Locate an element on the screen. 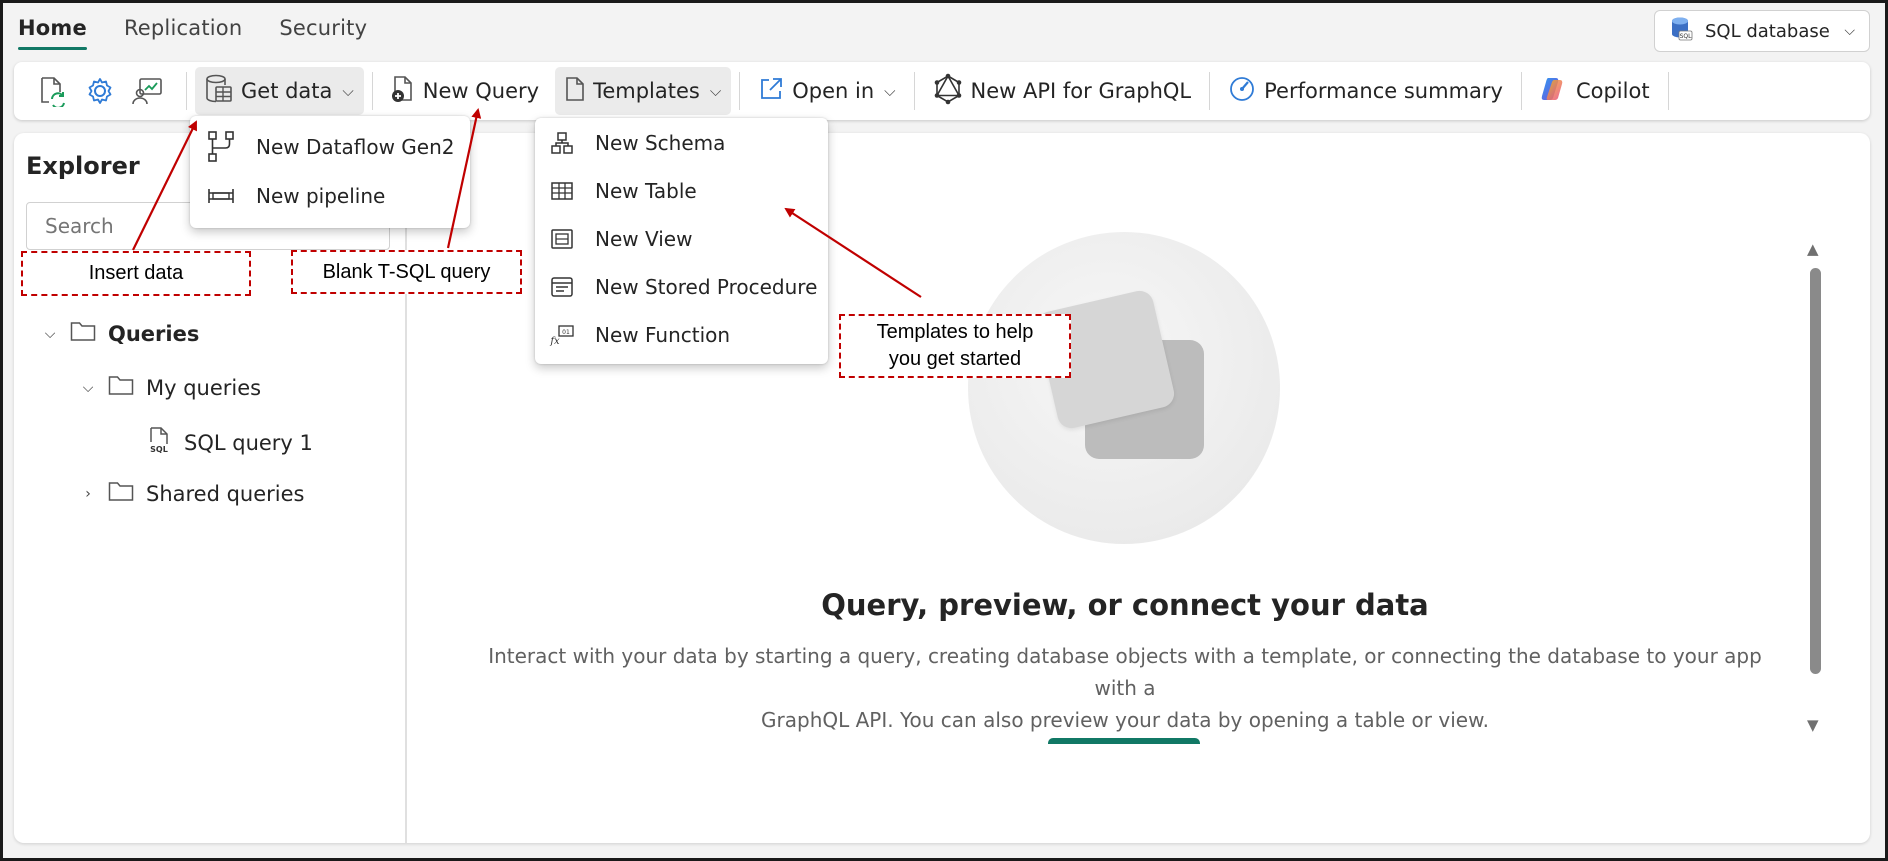 Image resolution: width=1888 pixels, height=861 pixels. open-external-icon is located at coordinates (771, 91).